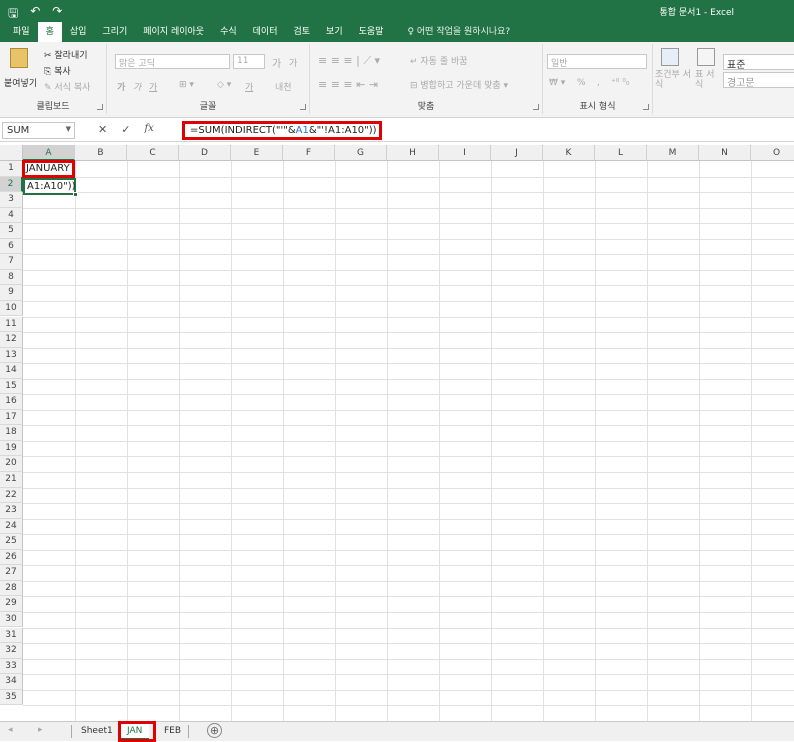  Describe the element at coordinates (11, 619) in the screenshot. I see `row-header-30: 30` at that location.